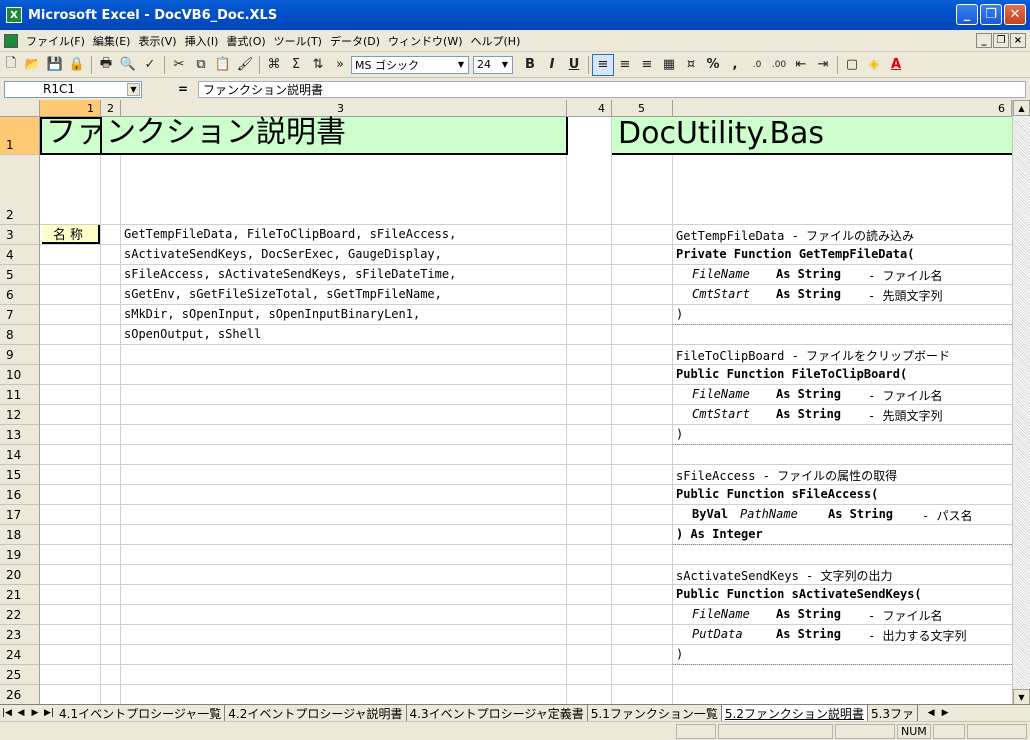 This screenshot has width=1030, height=740. Describe the element at coordinates (7, 713) in the screenshot. I see `first-sheet-icon: |◀` at that location.